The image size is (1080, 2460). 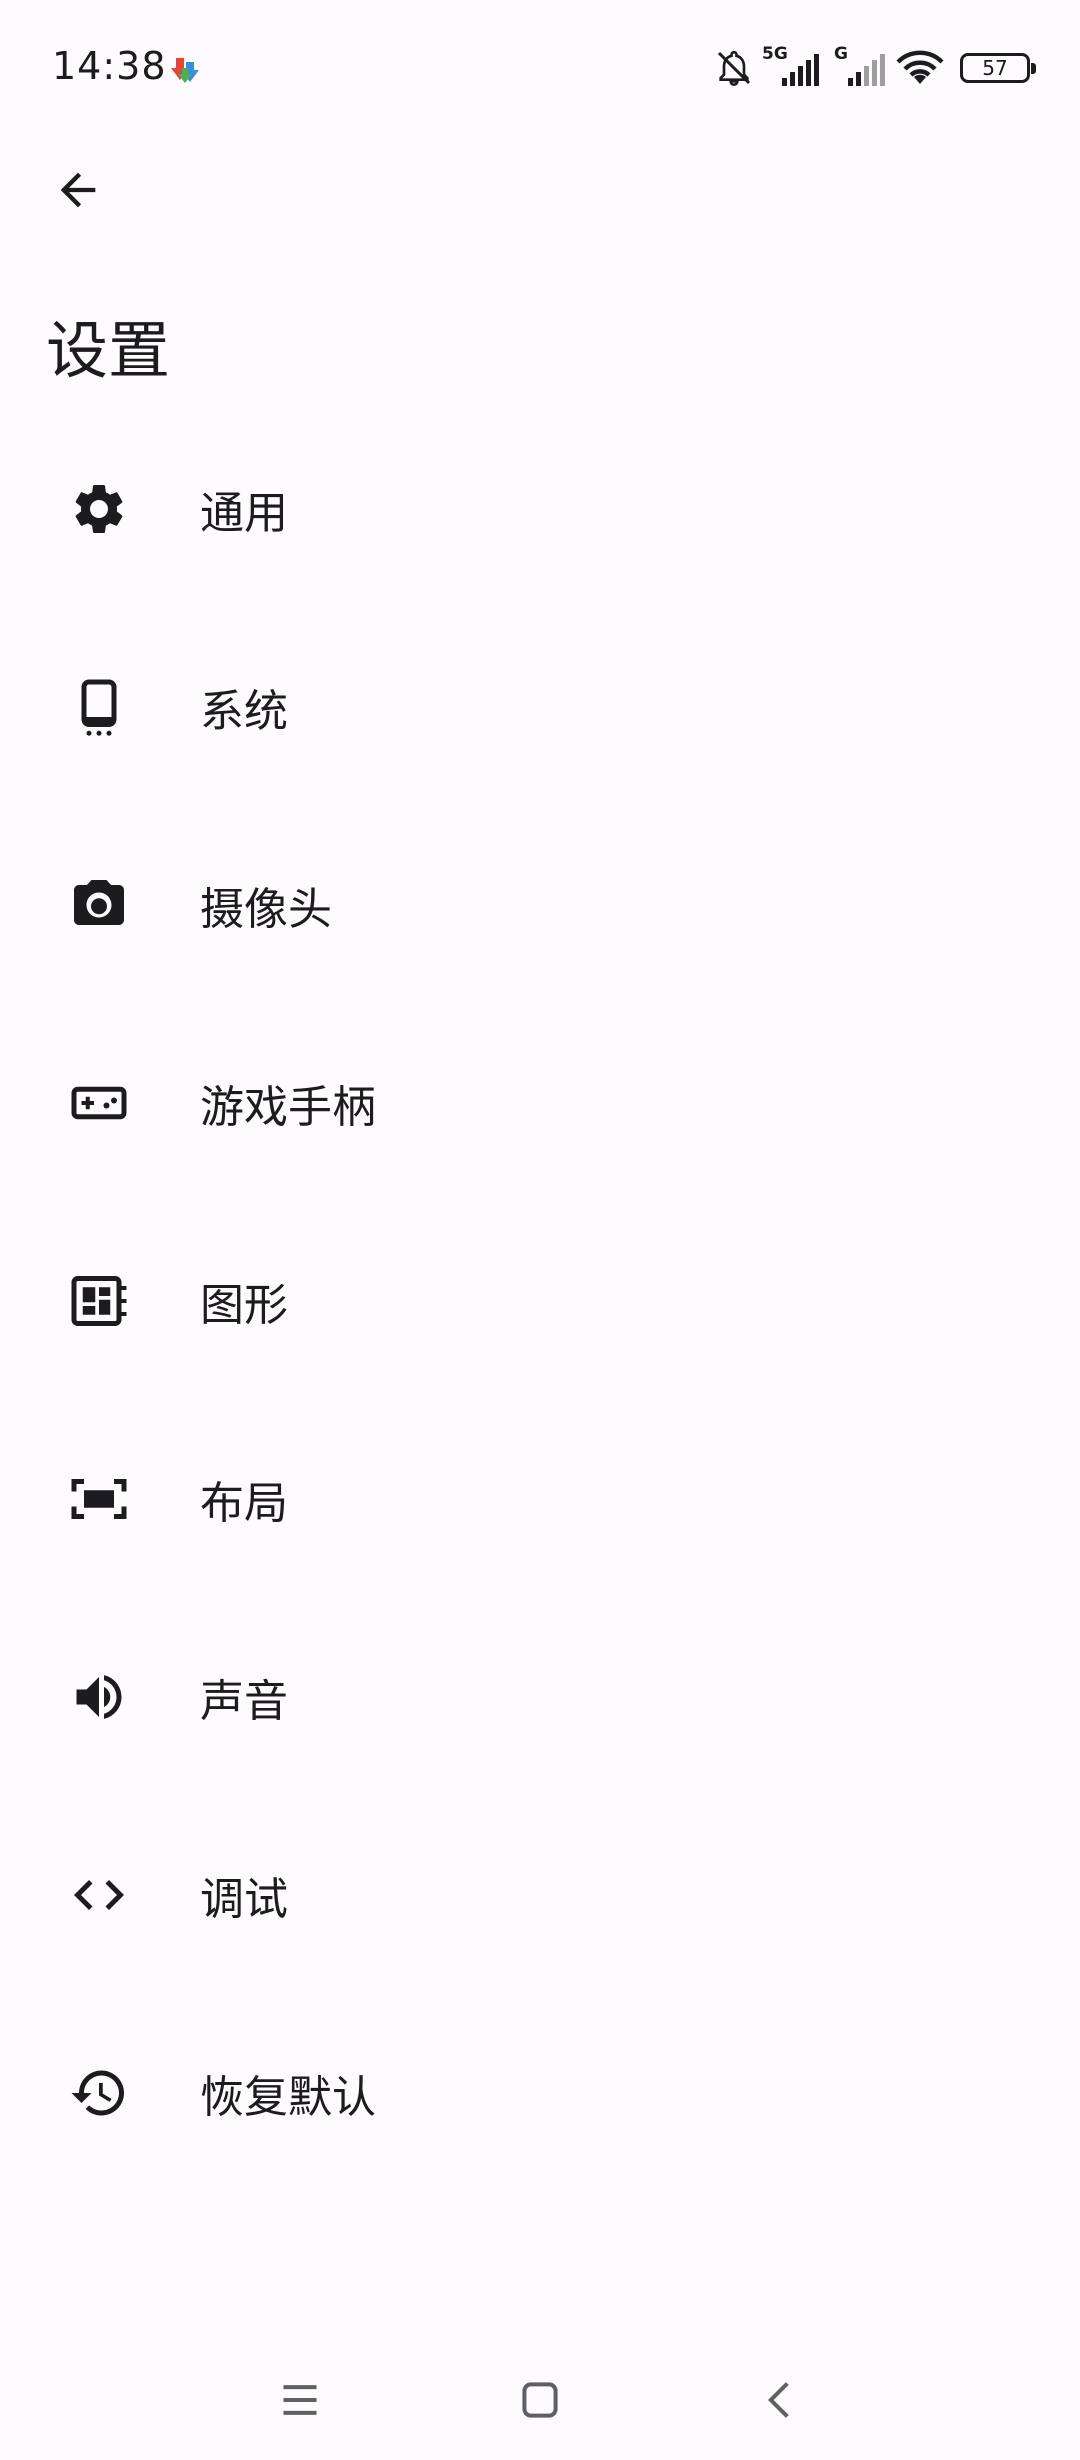 What do you see at coordinates (99, 509) in the screenshot?
I see `gear-icon` at bounding box center [99, 509].